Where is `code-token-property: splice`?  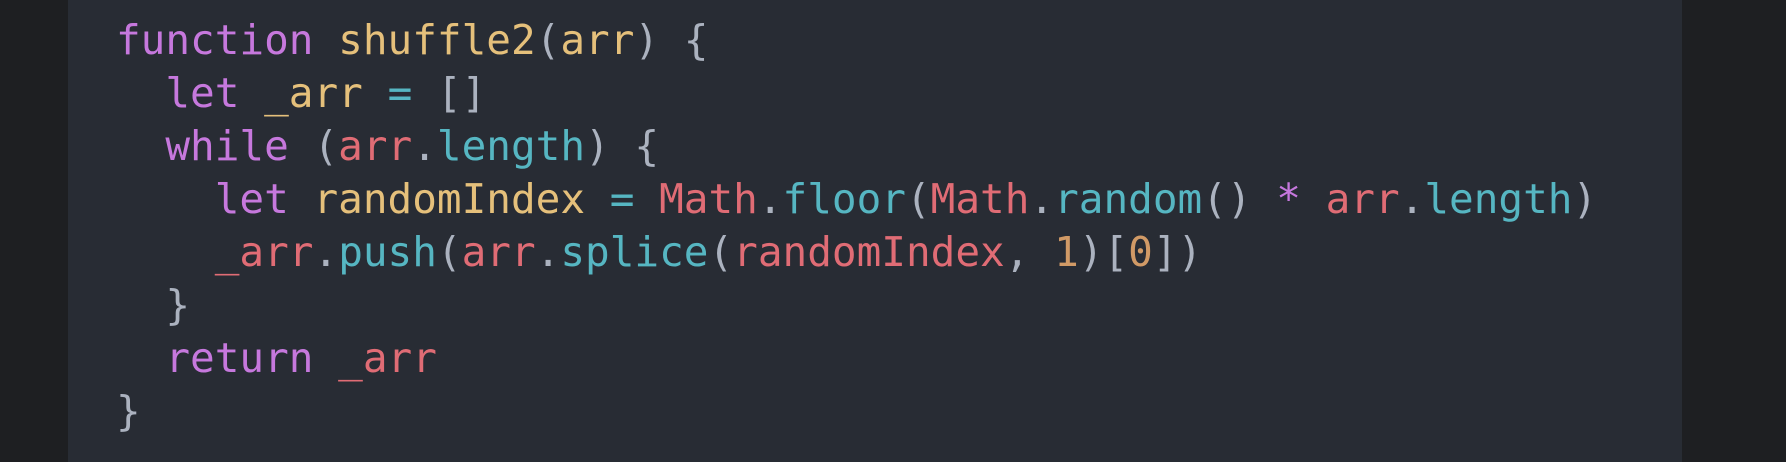 code-token-property: splice is located at coordinates (634, 252).